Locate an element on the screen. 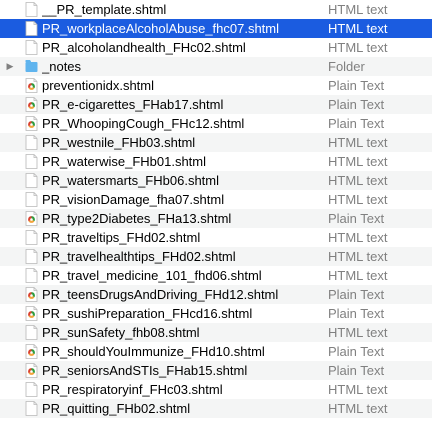  file-name: PR_watersmarts_FHb06.shtml is located at coordinates (130, 180).